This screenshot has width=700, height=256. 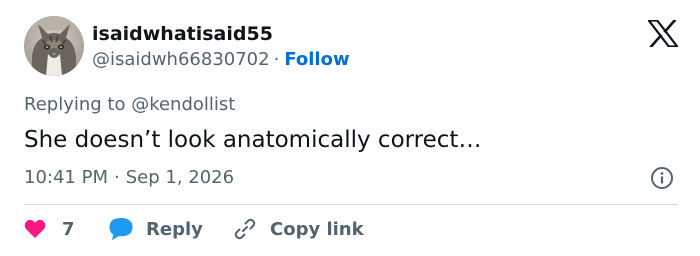 What do you see at coordinates (663, 33) in the screenshot?
I see `x-logo-icon` at bounding box center [663, 33].